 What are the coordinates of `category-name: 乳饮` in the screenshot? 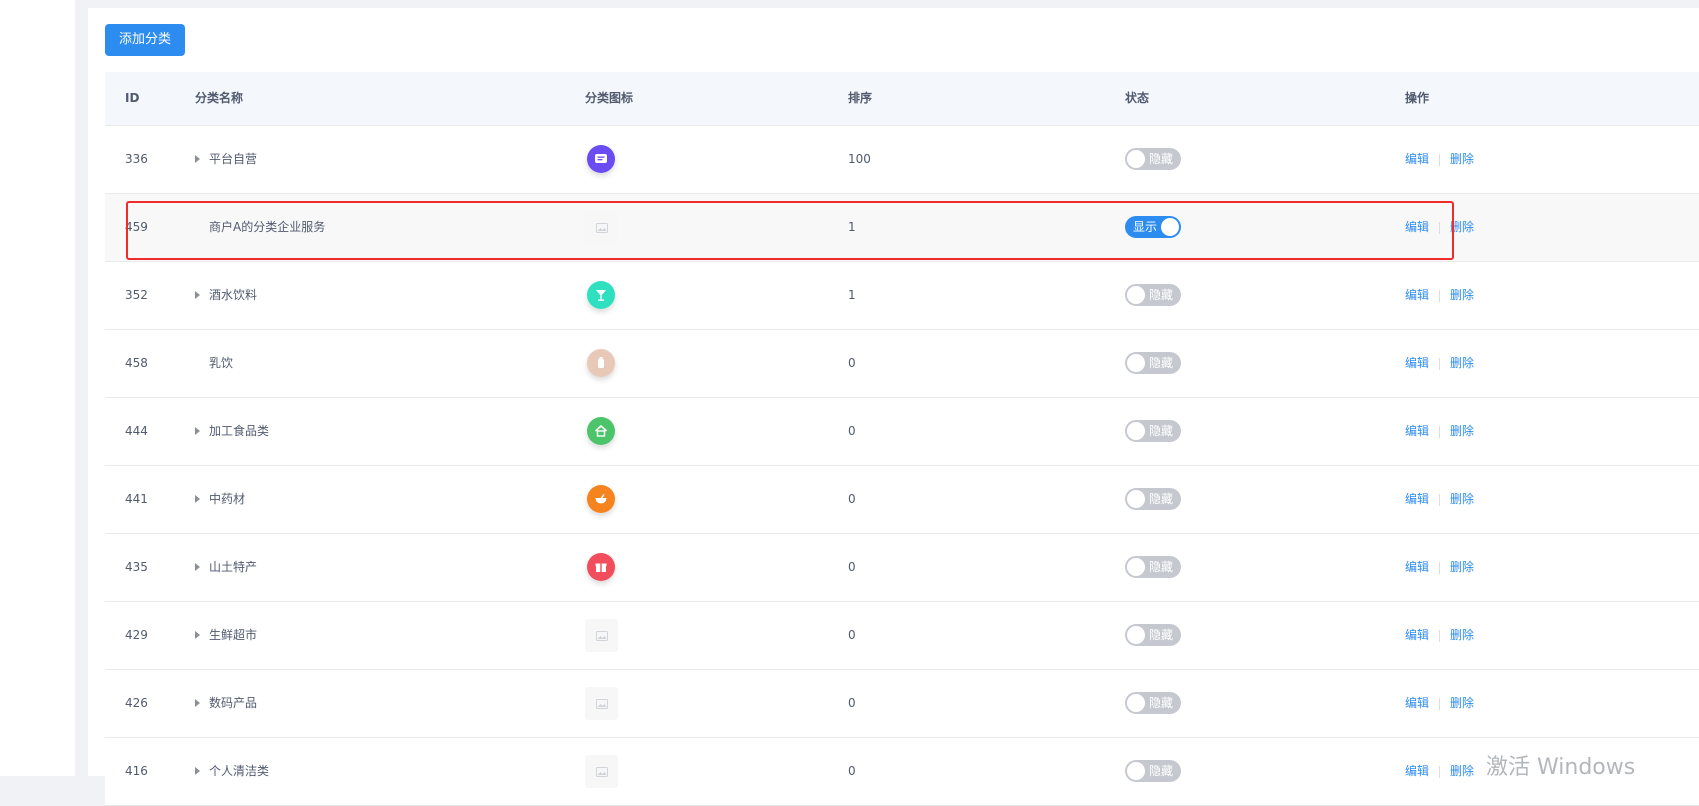 It's located at (221, 363).